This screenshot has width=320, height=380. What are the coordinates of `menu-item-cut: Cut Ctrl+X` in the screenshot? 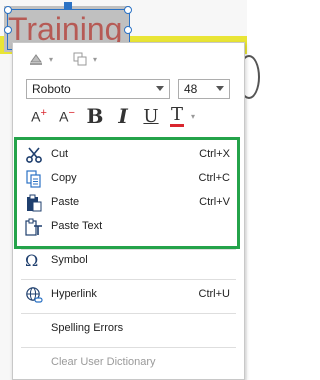 It's located at (128, 155).